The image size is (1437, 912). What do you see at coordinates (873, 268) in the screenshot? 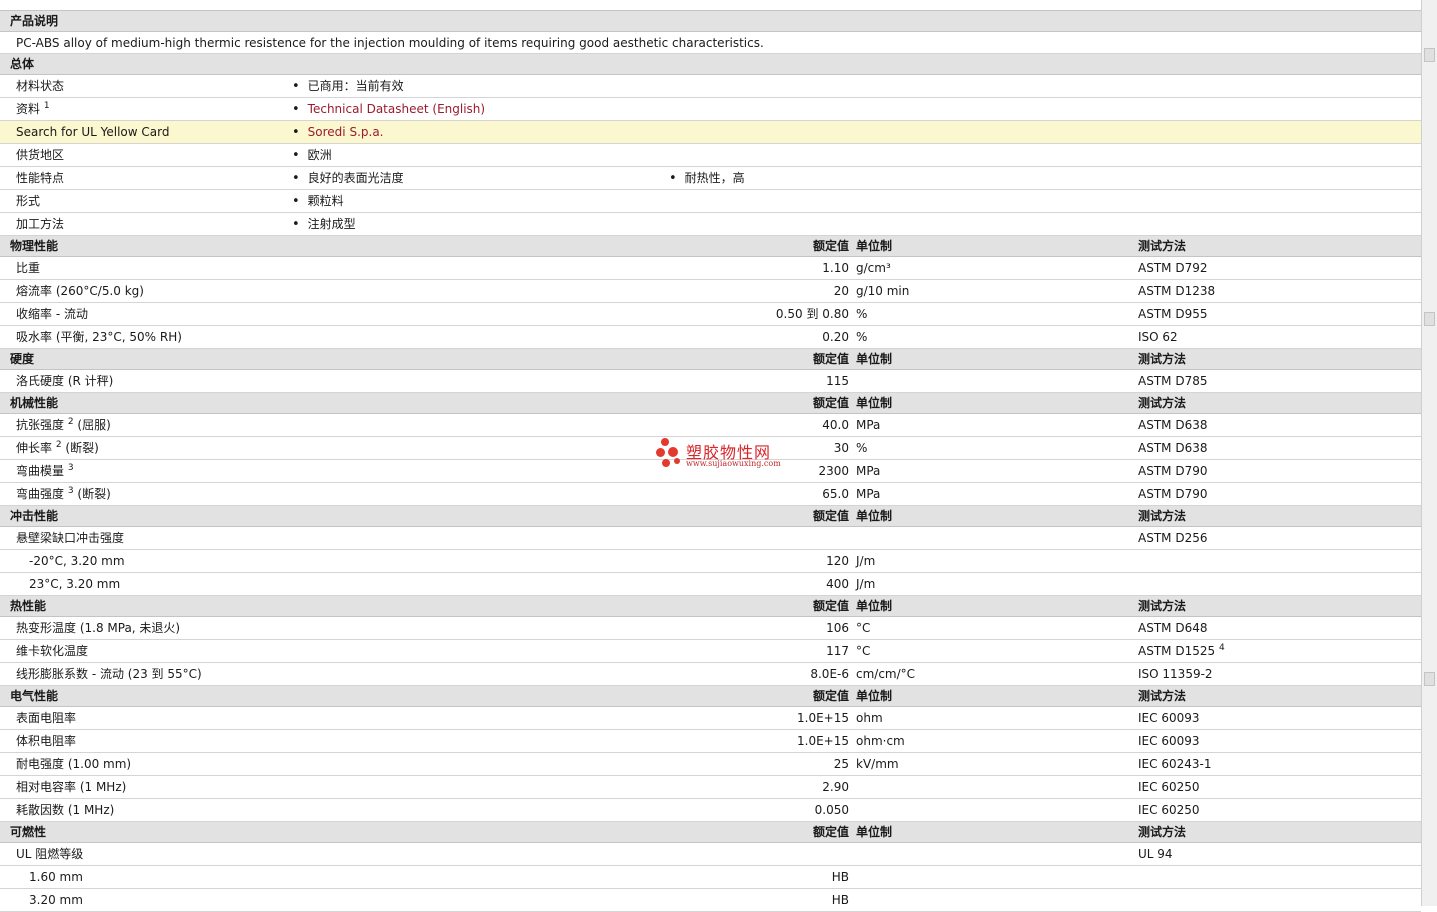
I see `unit-value: g/cm³` at bounding box center [873, 268].